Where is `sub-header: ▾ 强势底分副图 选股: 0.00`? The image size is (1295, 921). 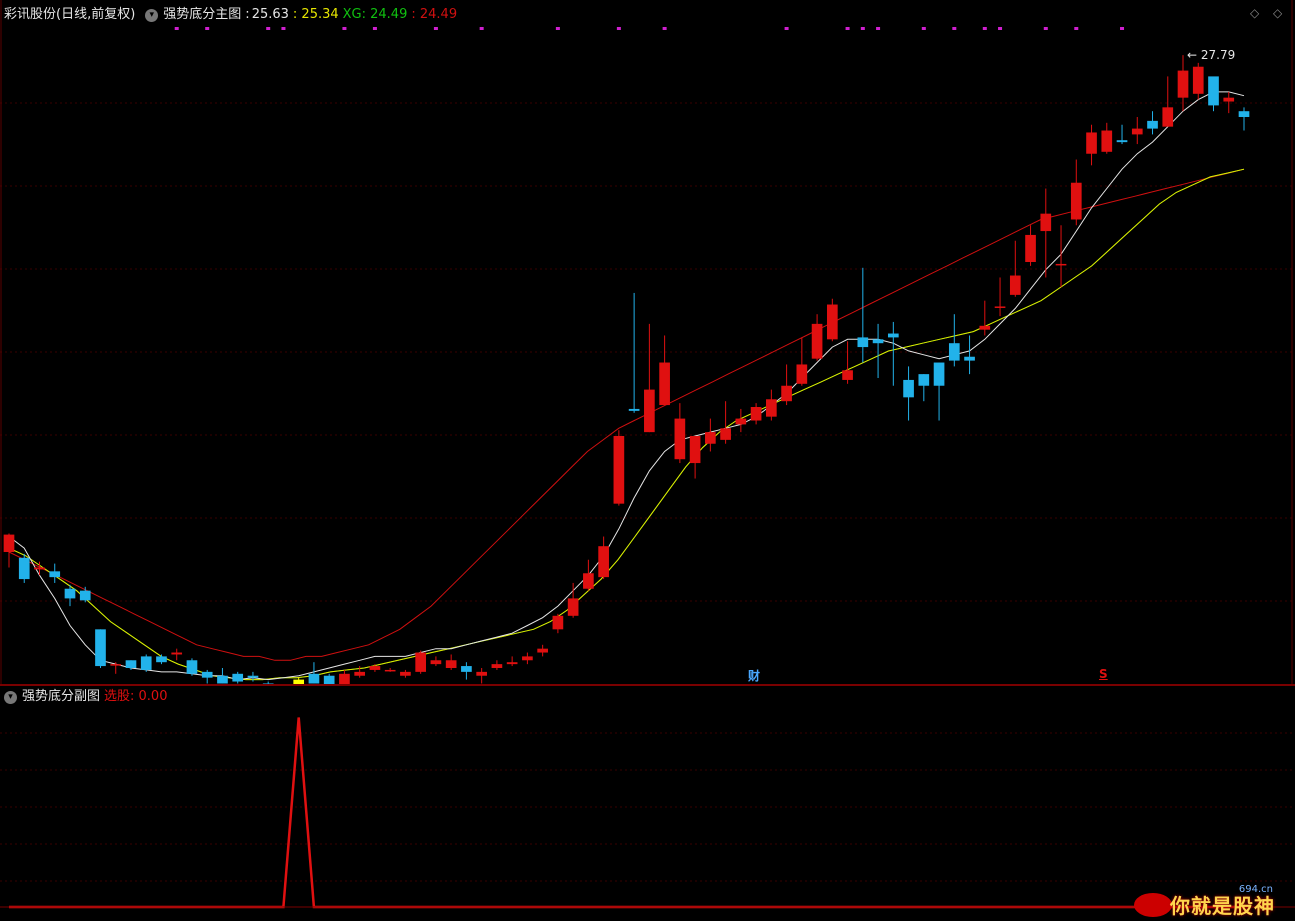 sub-header: ▾ 强势底分副图 选股: 0.00 is located at coordinates (87, 697).